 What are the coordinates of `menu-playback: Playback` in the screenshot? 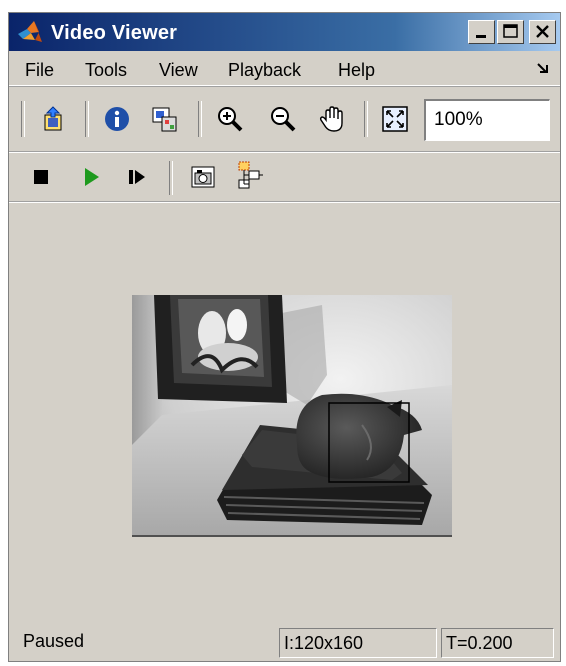 It's located at (264, 70).